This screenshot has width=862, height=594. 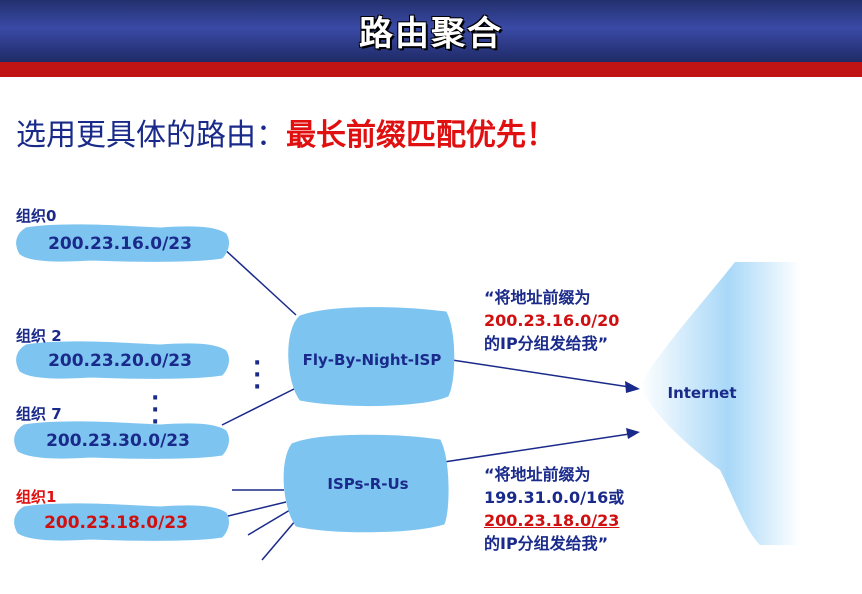 I want to click on link-rus-internet, so click(x=540, y=447).